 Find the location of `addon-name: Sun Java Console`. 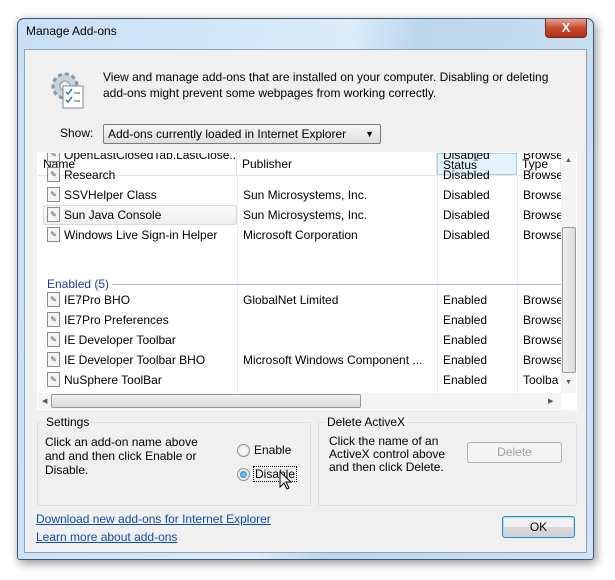

addon-name: Sun Java Console is located at coordinates (113, 215).